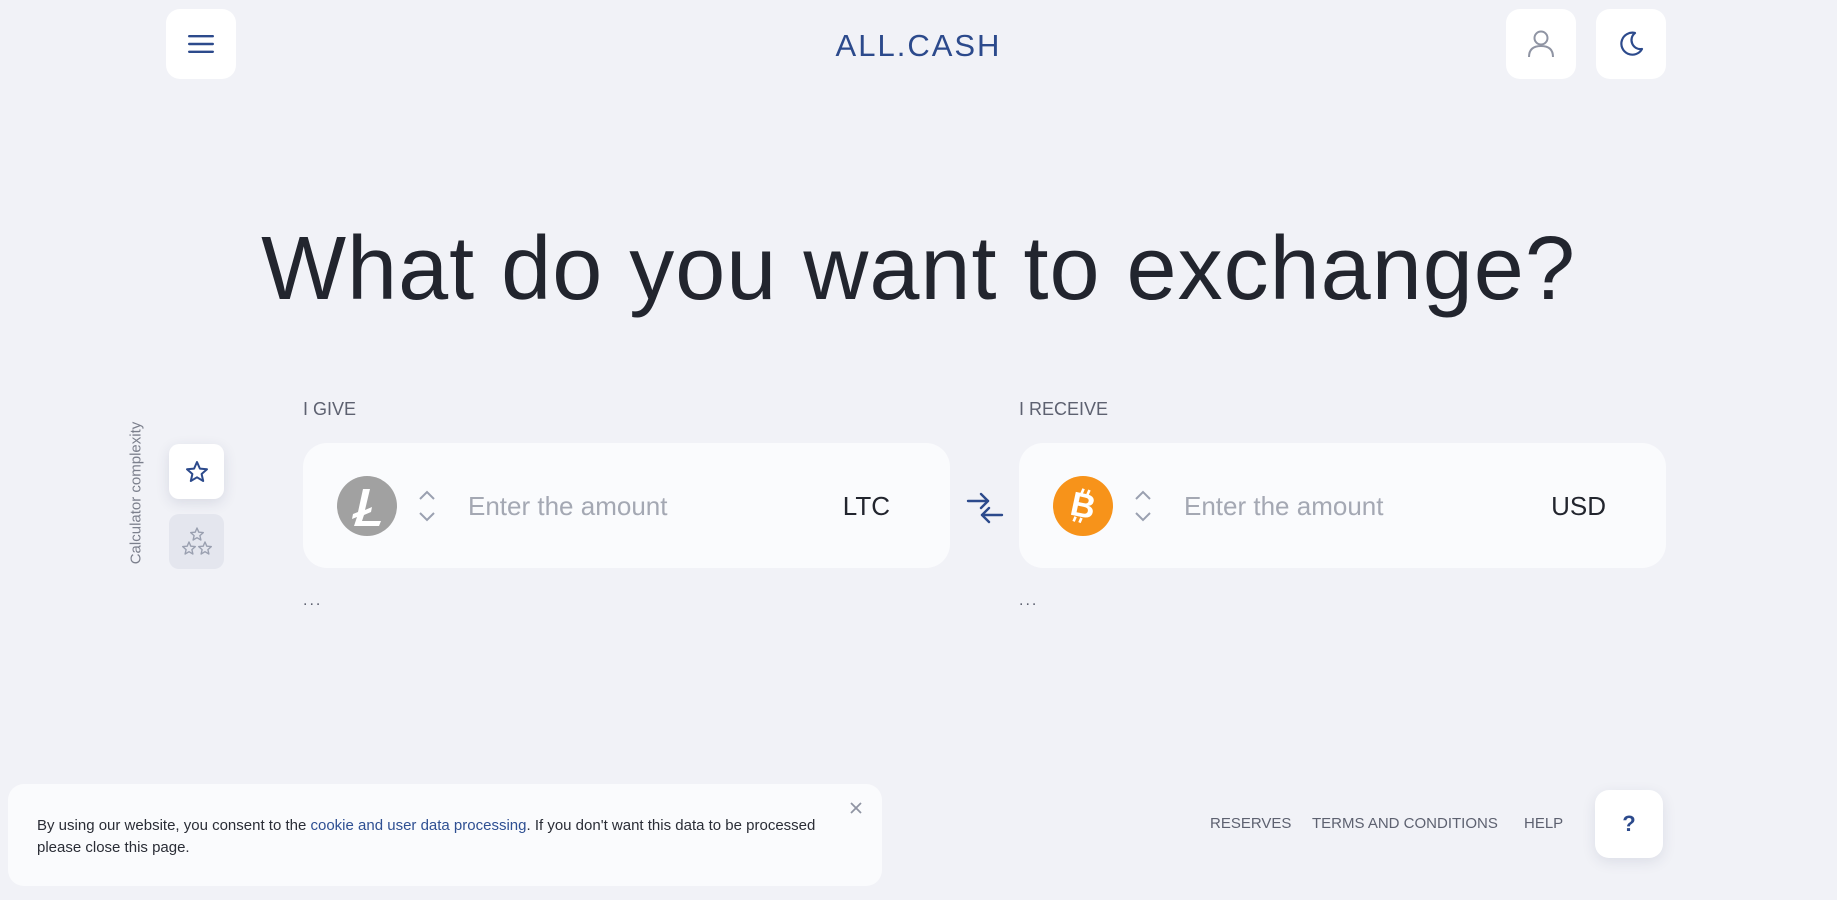 Image resolution: width=1837 pixels, height=900 pixels. I want to click on page-title: What do you want to exchange?, so click(918, 269).